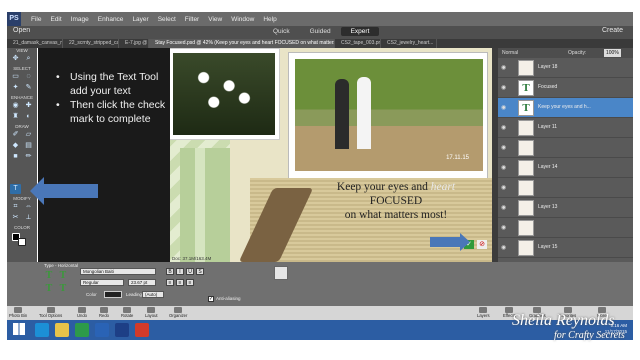 This screenshot has width=640, height=360. What do you see at coordinates (28, 117) in the screenshot?
I see `sponge-icon: ◐` at bounding box center [28, 117].